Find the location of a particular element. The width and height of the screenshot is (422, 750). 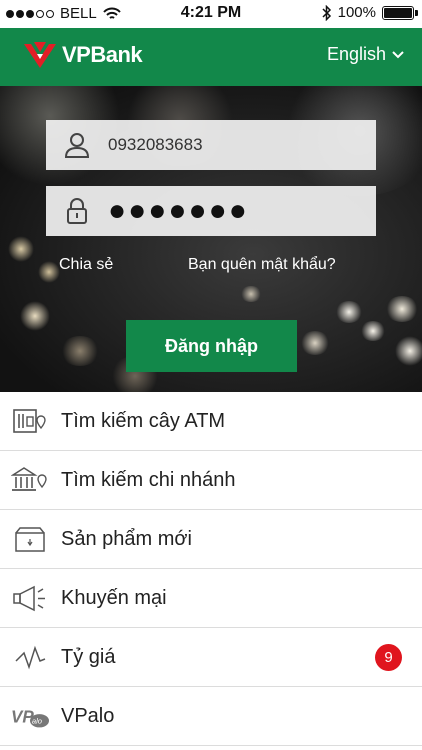

vpalo-logo-icon: VP alo is located at coordinates (30, 718).